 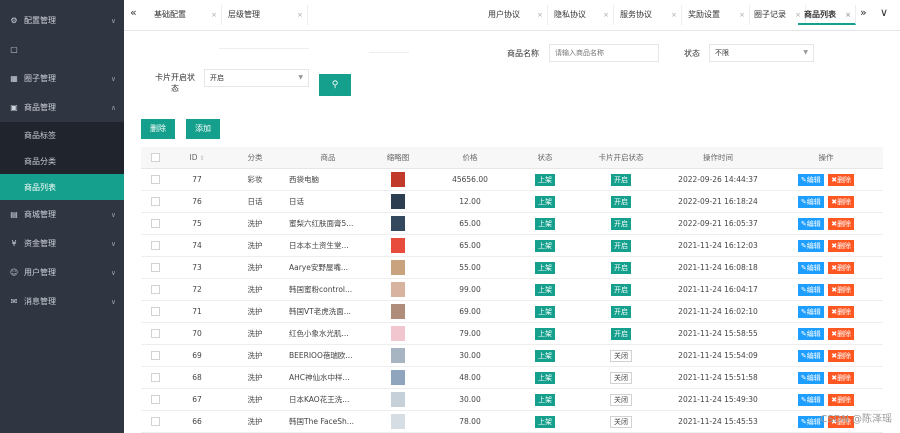 I want to click on card-status-select: 开启 ▼, so click(x=256, y=78).